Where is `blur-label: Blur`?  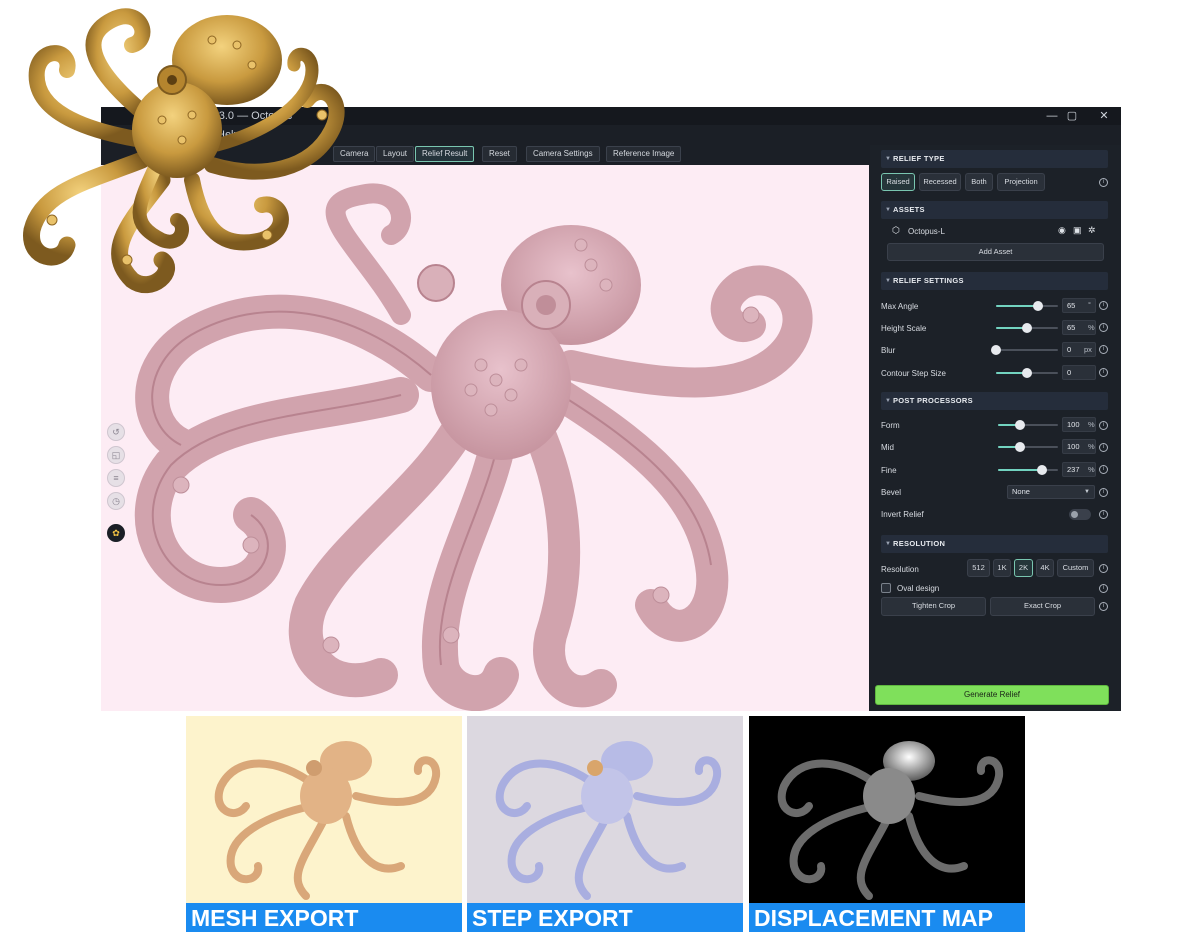
blur-label: Blur is located at coordinates (888, 350).